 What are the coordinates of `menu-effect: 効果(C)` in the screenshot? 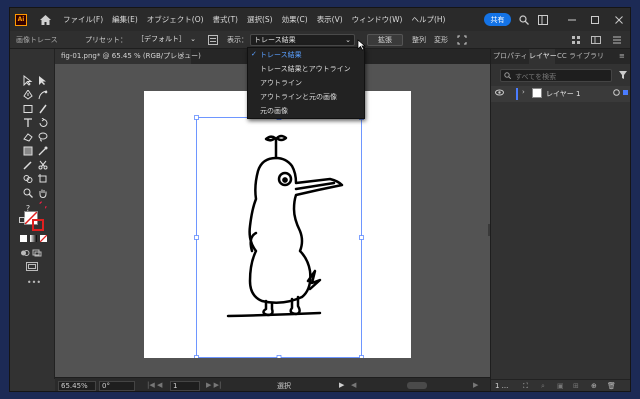 It's located at (295, 19).